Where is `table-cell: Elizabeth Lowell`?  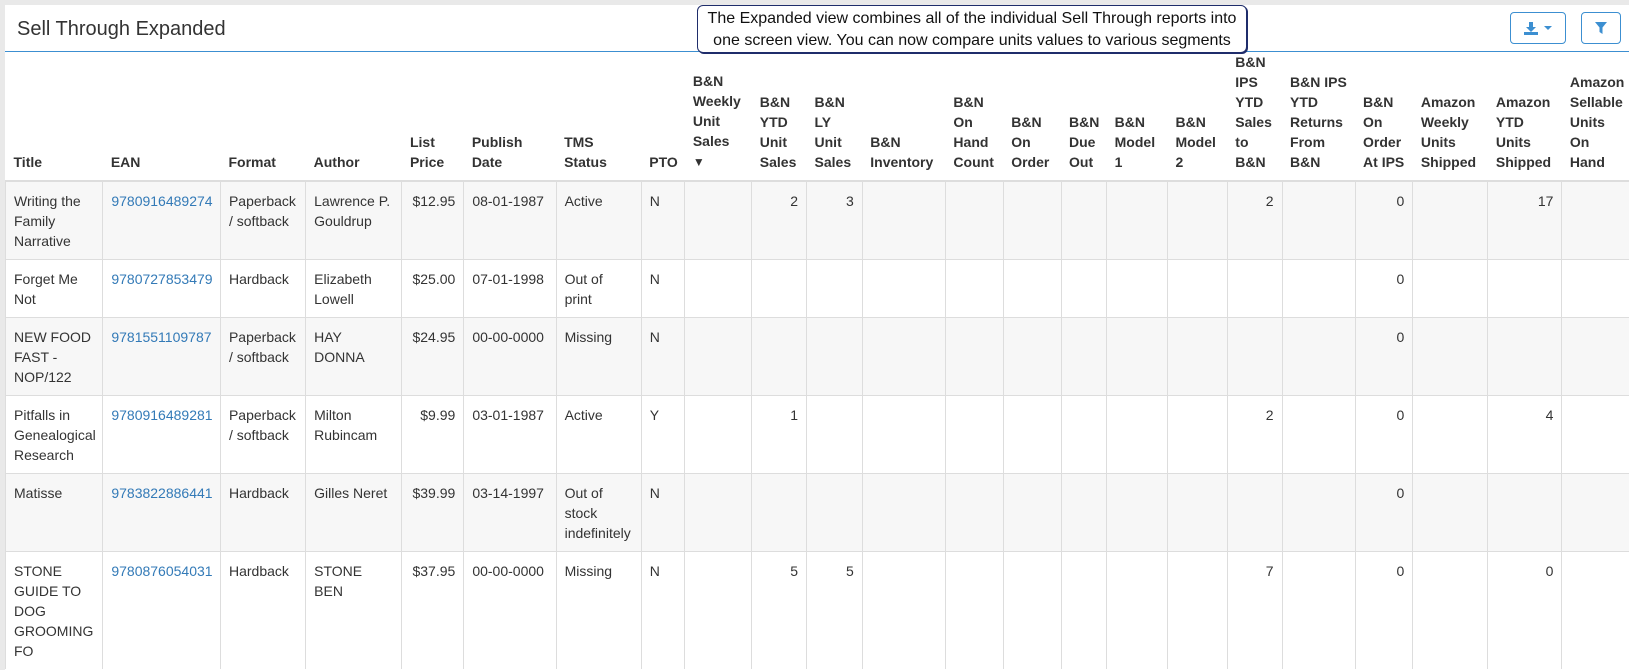
table-cell: Elizabeth Lowell is located at coordinates (353, 288).